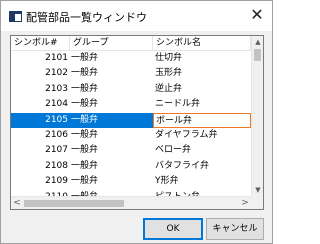  Describe the element at coordinates (17, 203) in the screenshot. I see `scroll-left-arrow-icon: <` at that location.